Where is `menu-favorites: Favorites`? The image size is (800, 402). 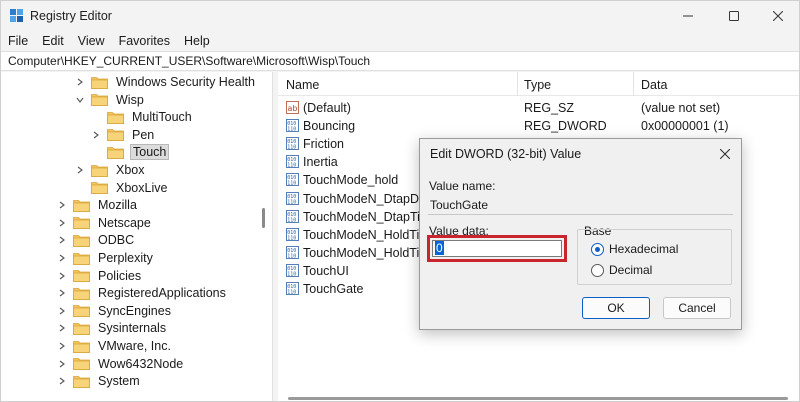 menu-favorites: Favorites is located at coordinates (144, 41).